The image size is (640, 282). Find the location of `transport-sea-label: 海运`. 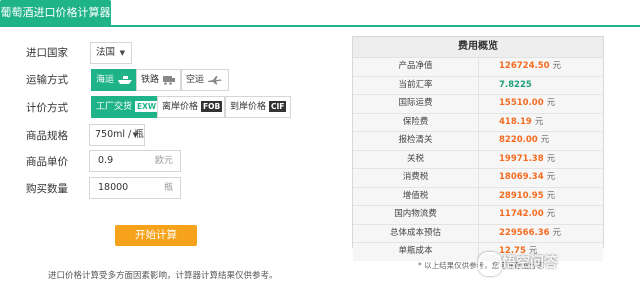

transport-sea-label: 海运 is located at coordinates (105, 80).